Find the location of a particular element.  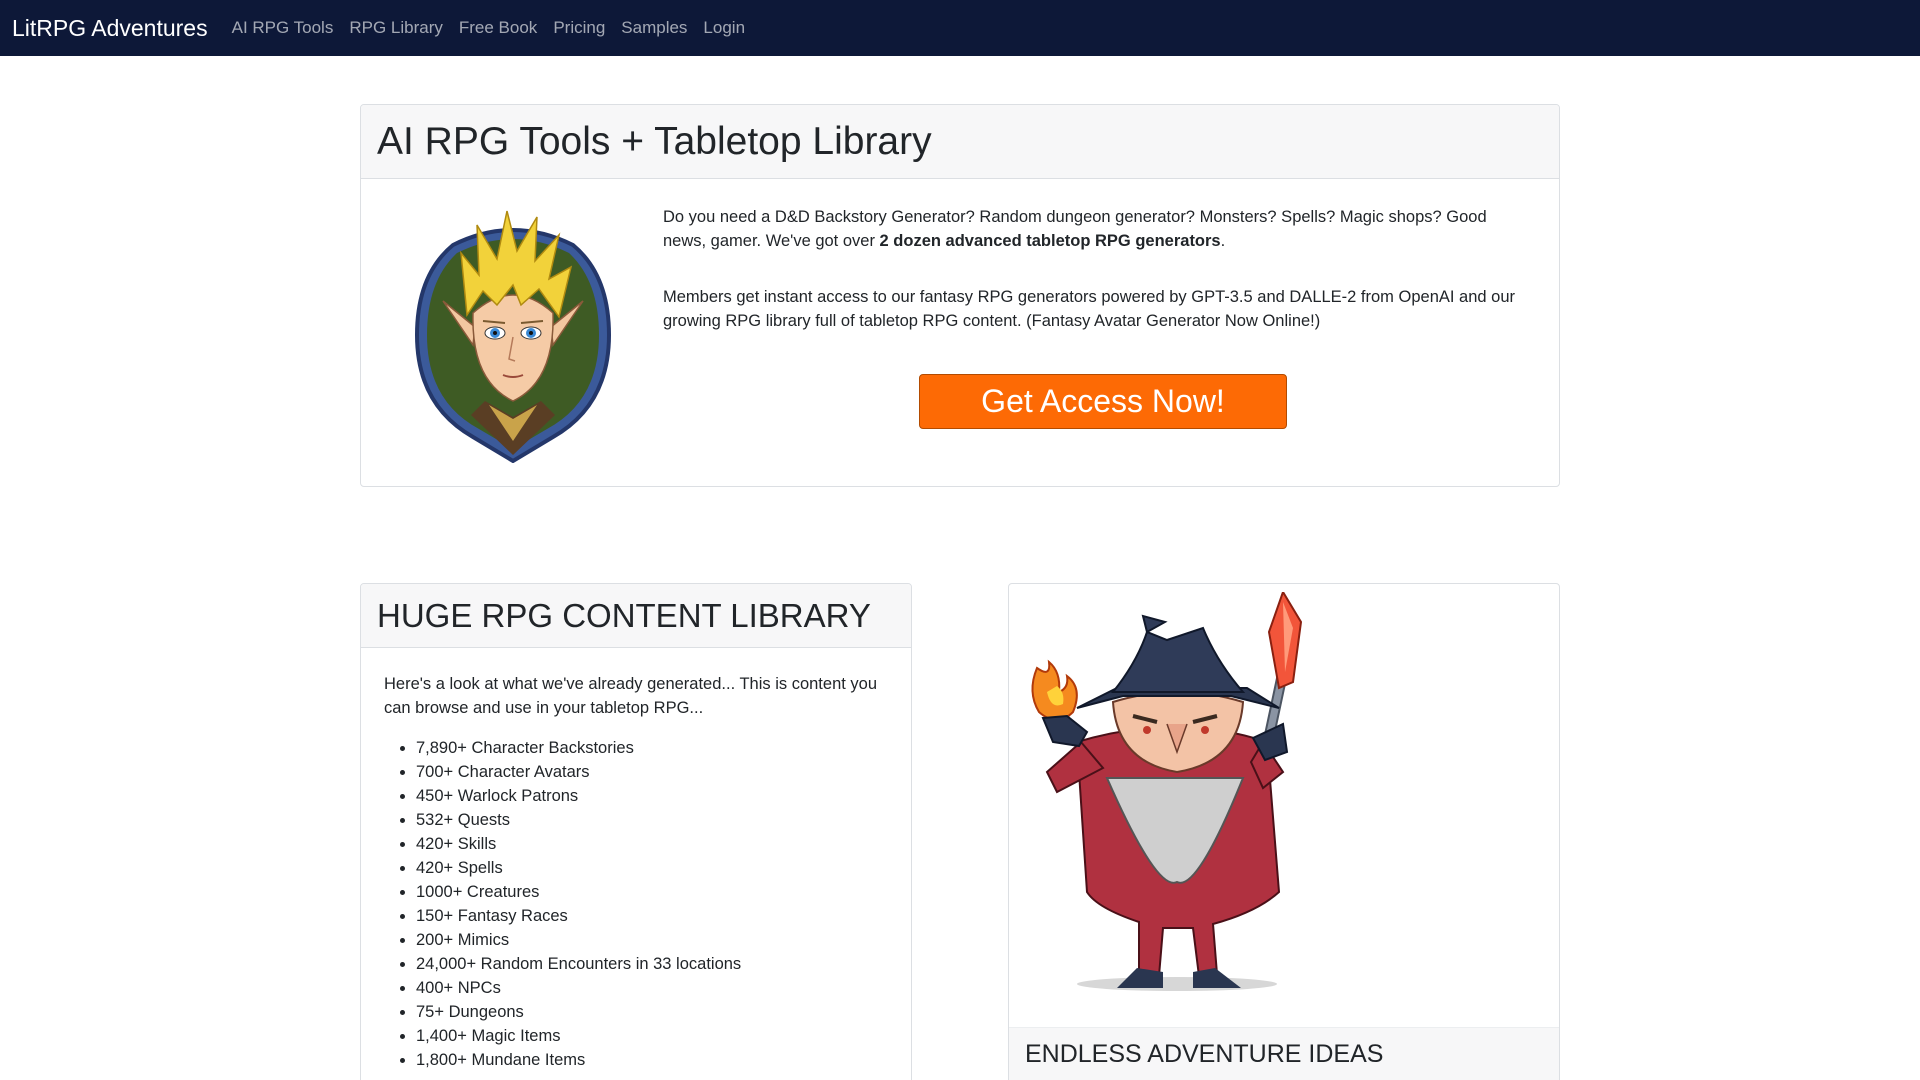

list-item: 150+ Fantasy Races is located at coordinates (651, 916).